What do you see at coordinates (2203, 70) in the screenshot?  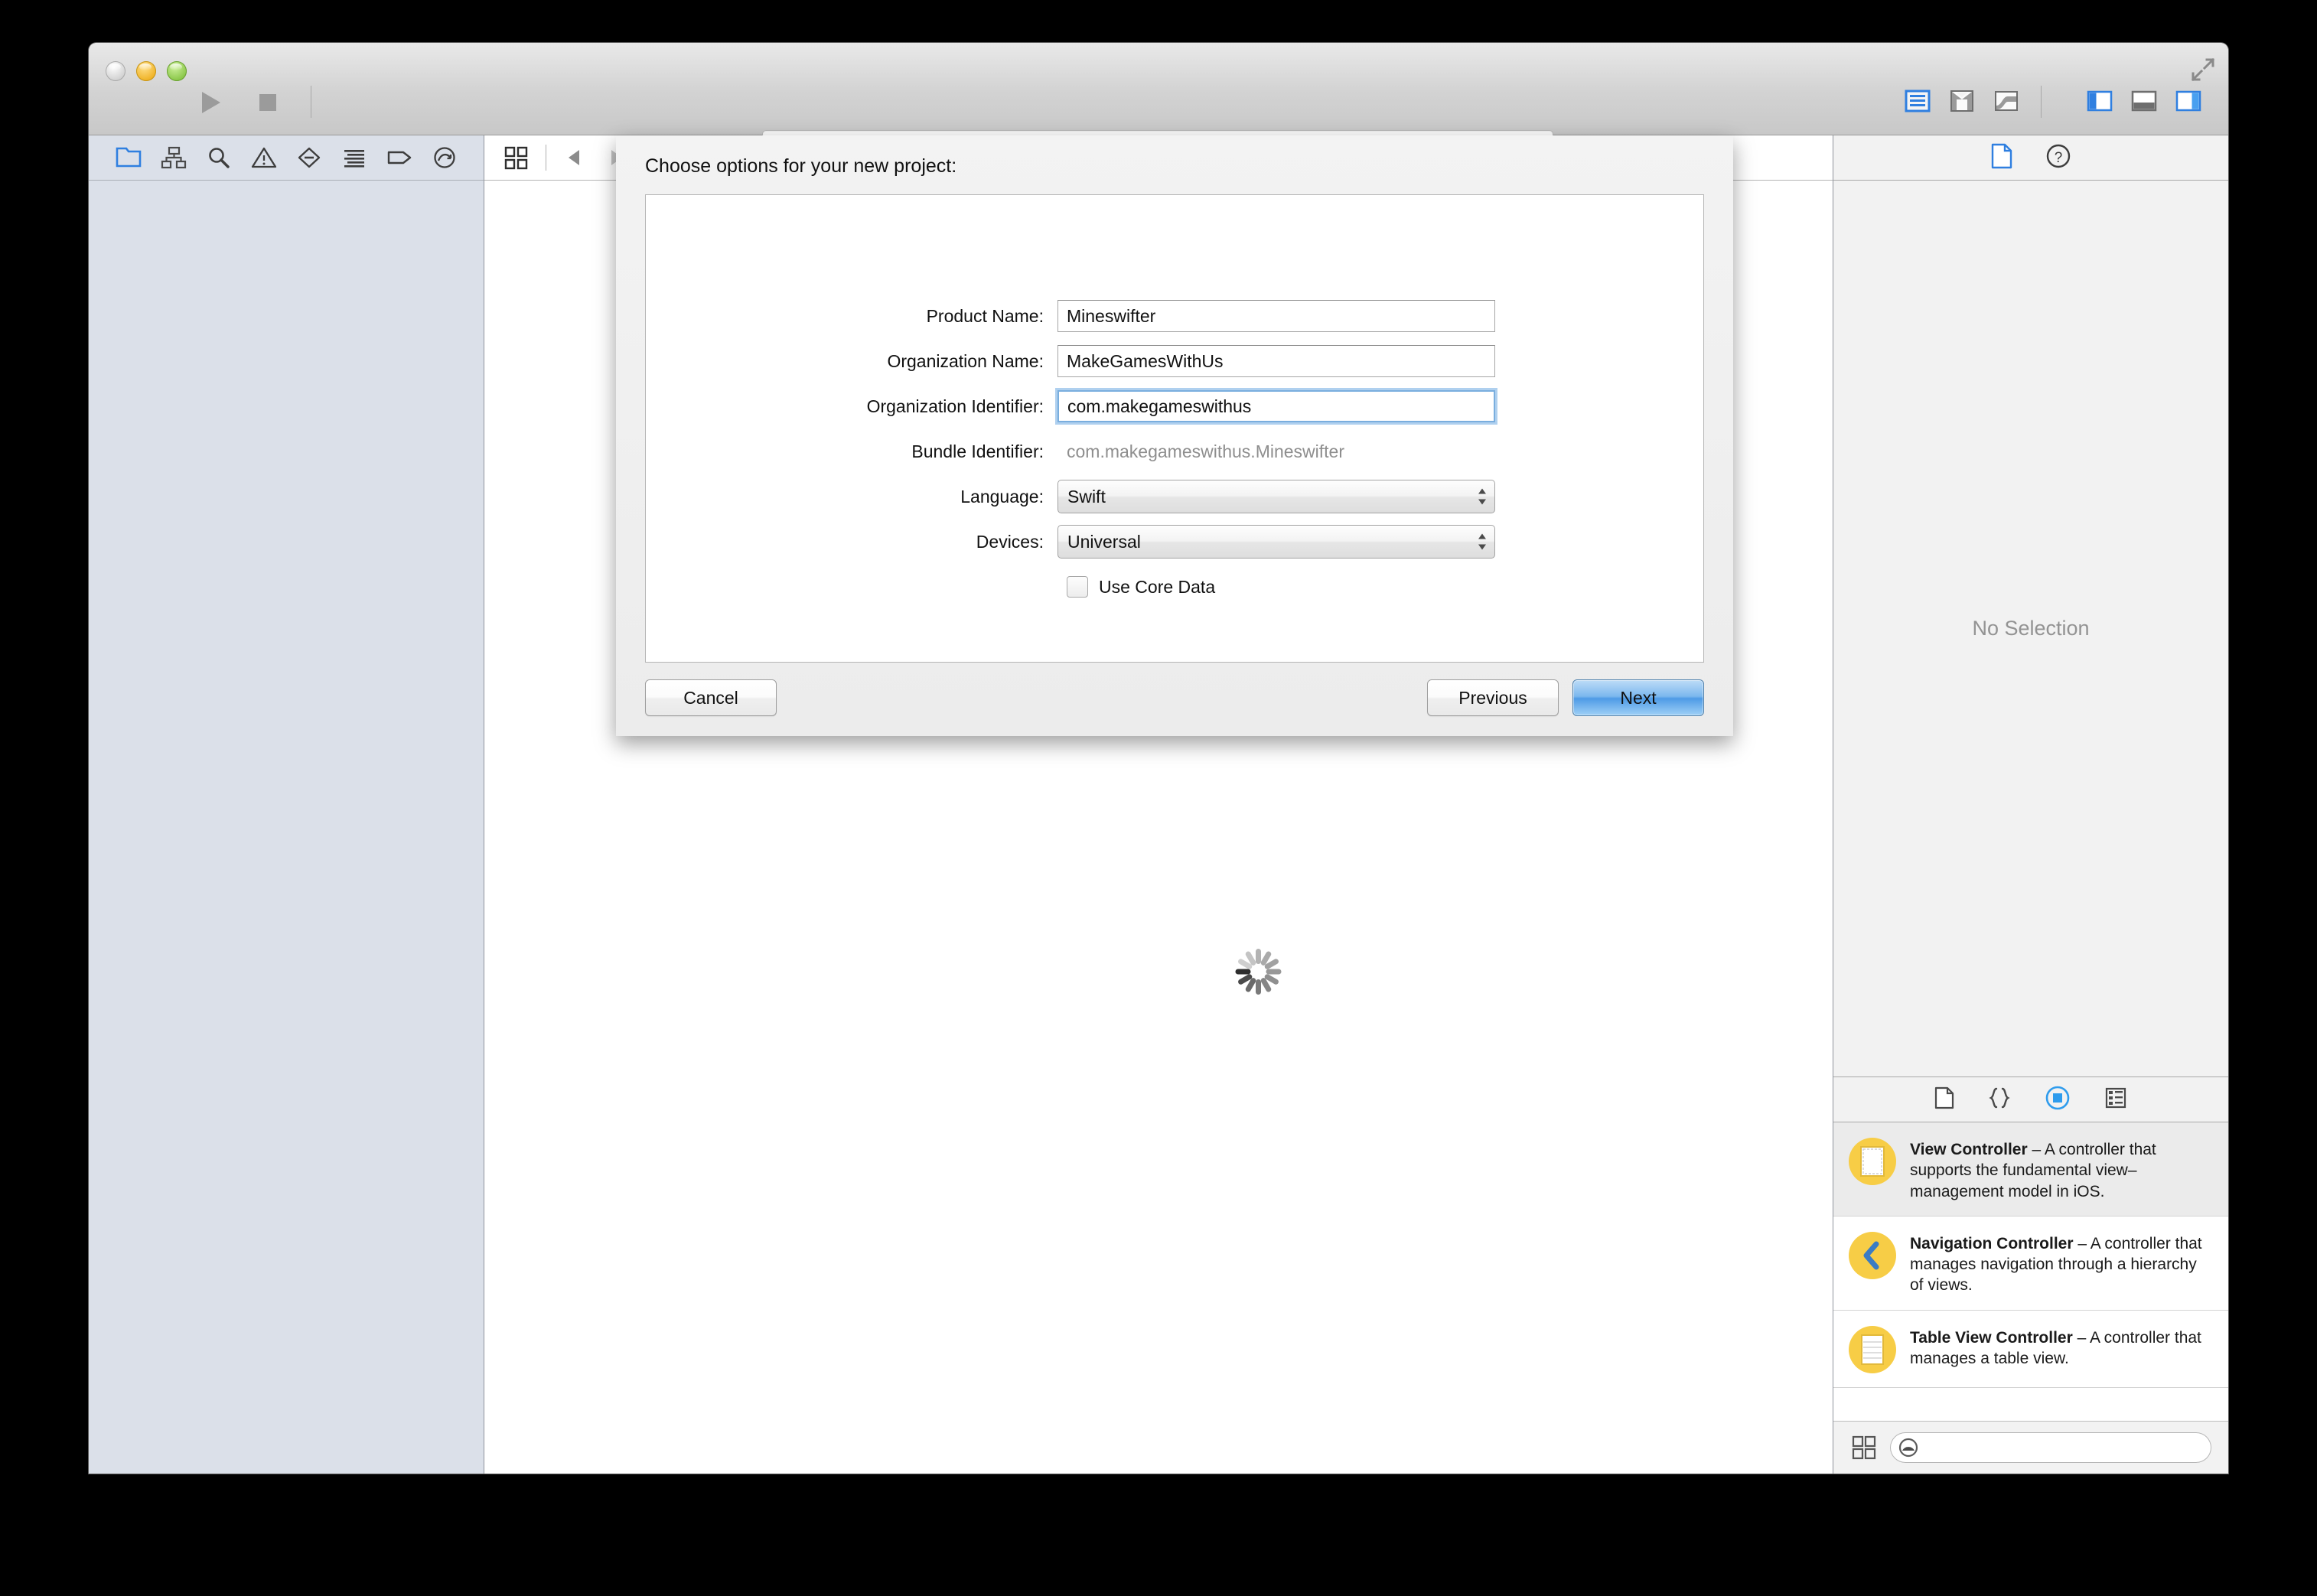 I see `fullscreen-icon` at bounding box center [2203, 70].